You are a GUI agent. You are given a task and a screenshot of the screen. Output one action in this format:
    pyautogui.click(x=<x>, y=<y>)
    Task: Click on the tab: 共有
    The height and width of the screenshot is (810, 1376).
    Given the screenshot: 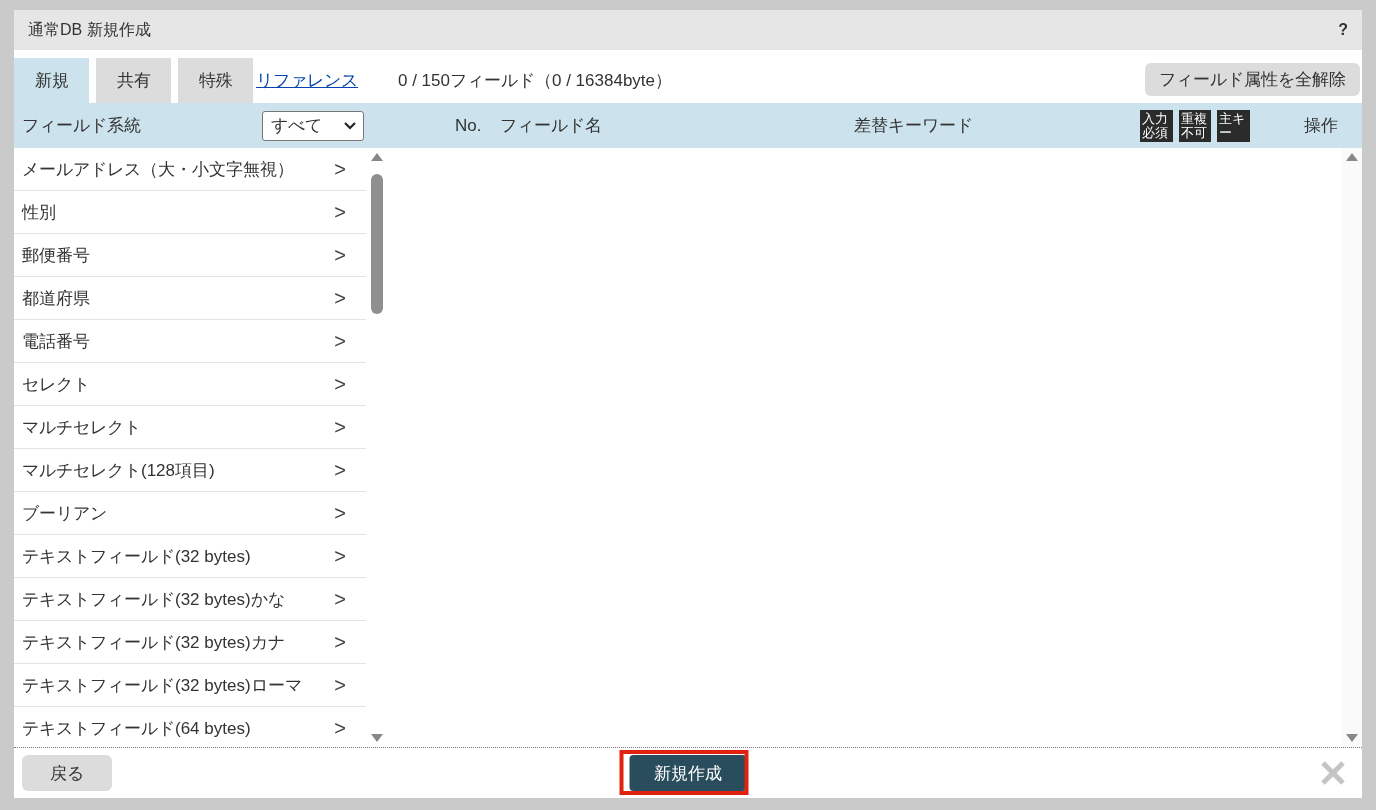 What is the action you would take?
    pyautogui.click(x=133, y=80)
    